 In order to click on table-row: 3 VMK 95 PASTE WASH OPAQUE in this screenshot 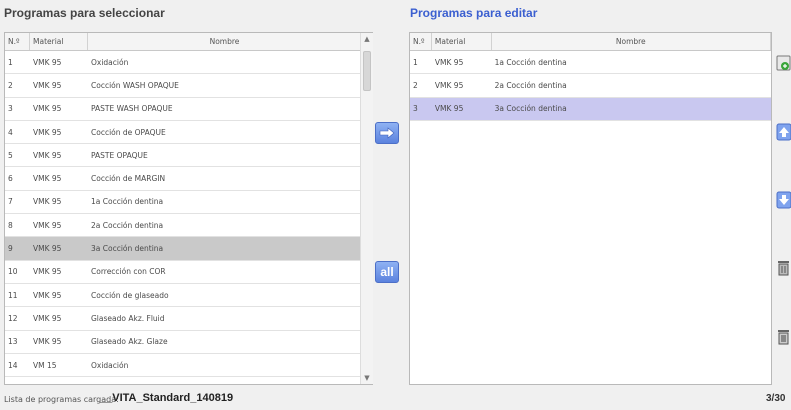, I will do `click(188, 109)`.